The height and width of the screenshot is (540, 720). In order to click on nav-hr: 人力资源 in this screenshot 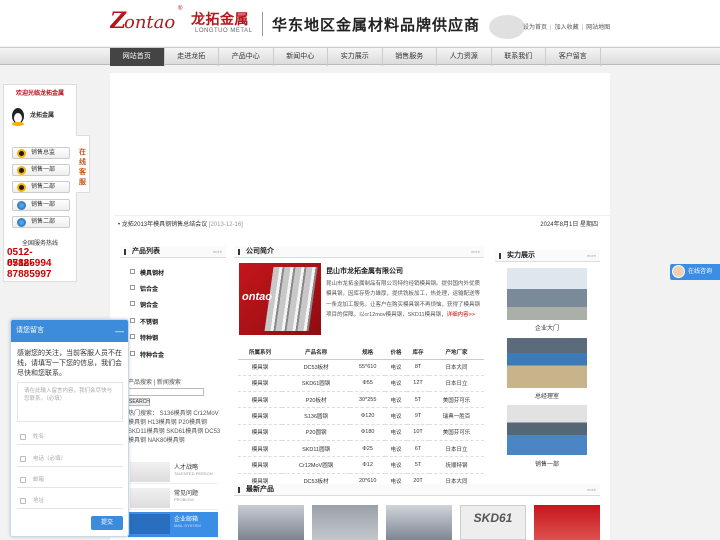, I will do `click(464, 57)`.